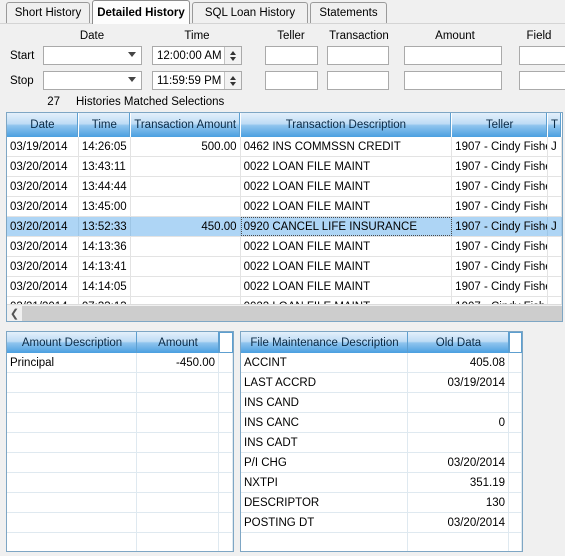  I want to click on tab-detailed-history: Detailed History, so click(141, 12).